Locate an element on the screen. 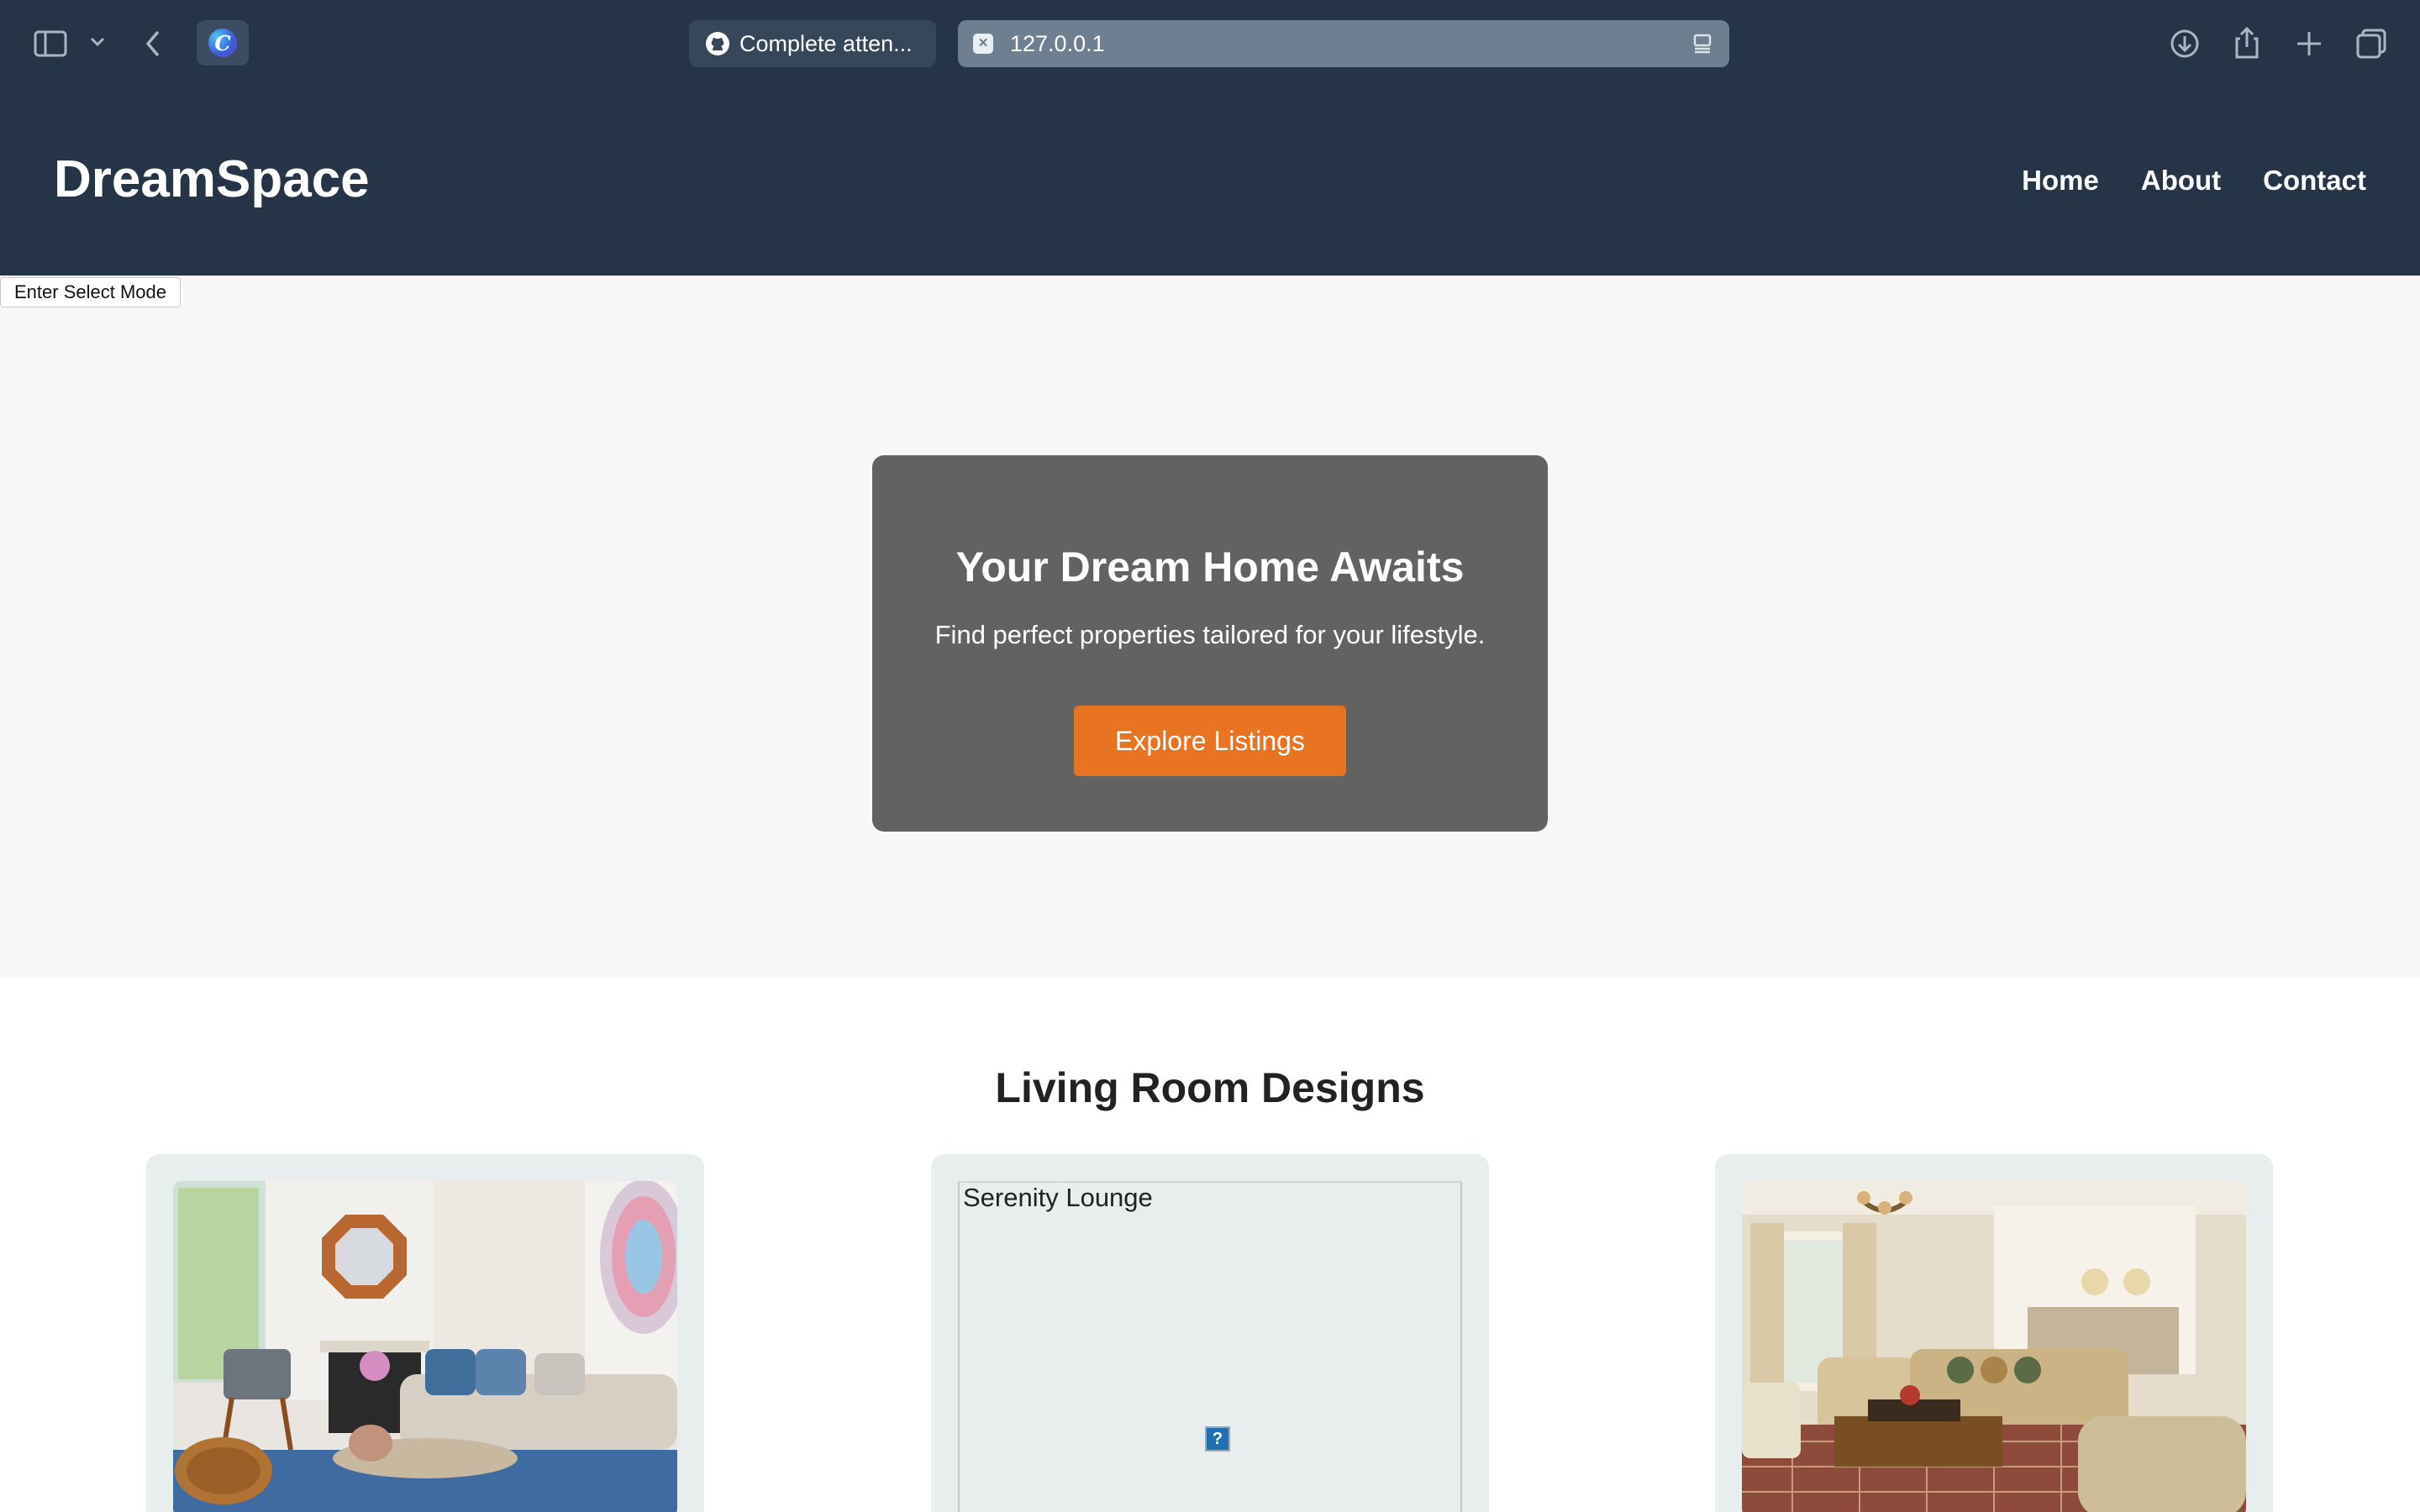 This screenshot has width=2420, height=1512. nav-contact-link: Contact is located at coordinates (2314, 181).